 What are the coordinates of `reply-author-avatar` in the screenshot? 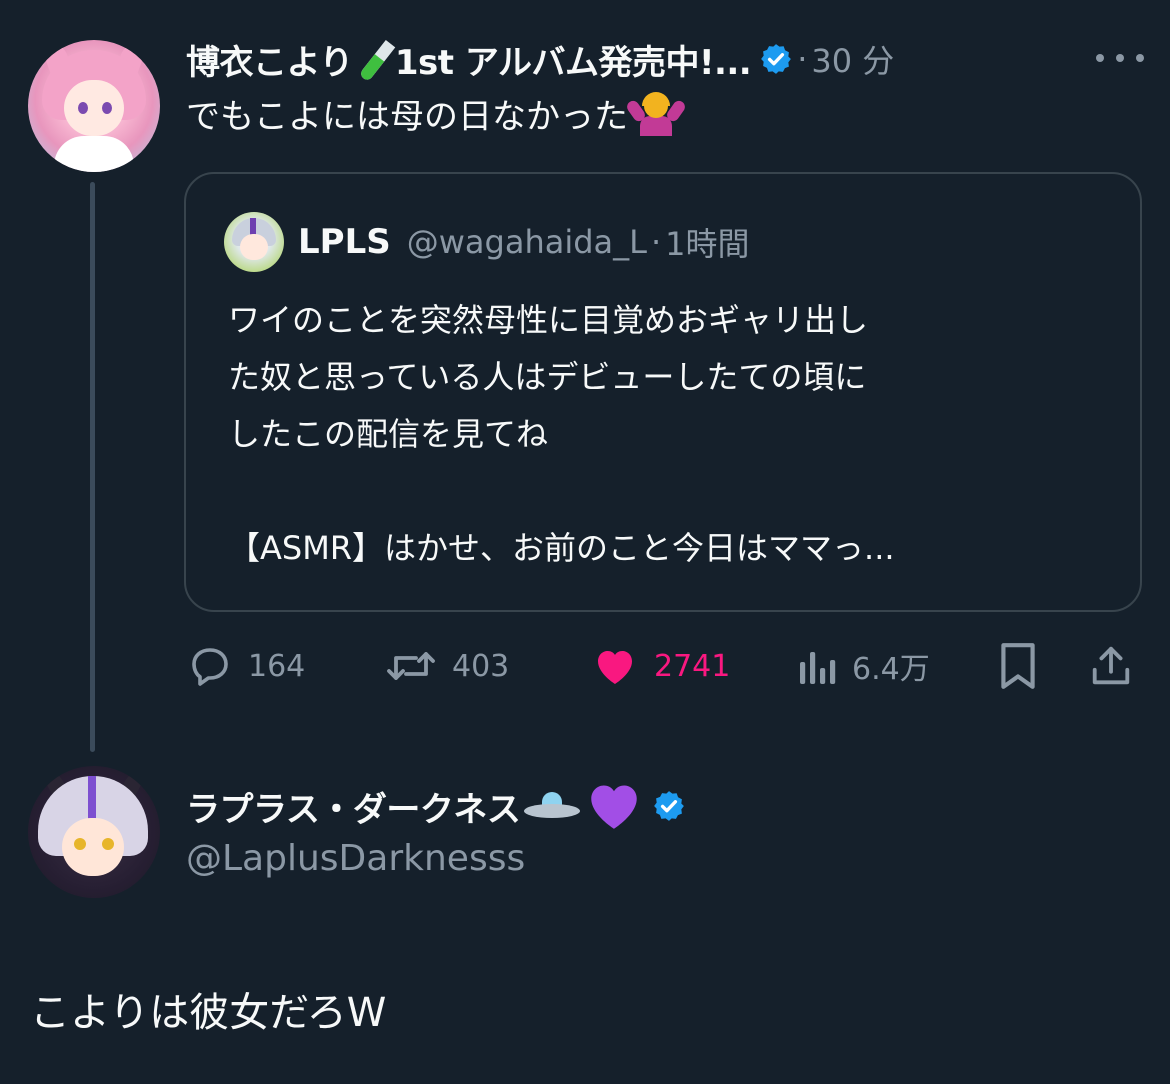 It's located at (94, 832).